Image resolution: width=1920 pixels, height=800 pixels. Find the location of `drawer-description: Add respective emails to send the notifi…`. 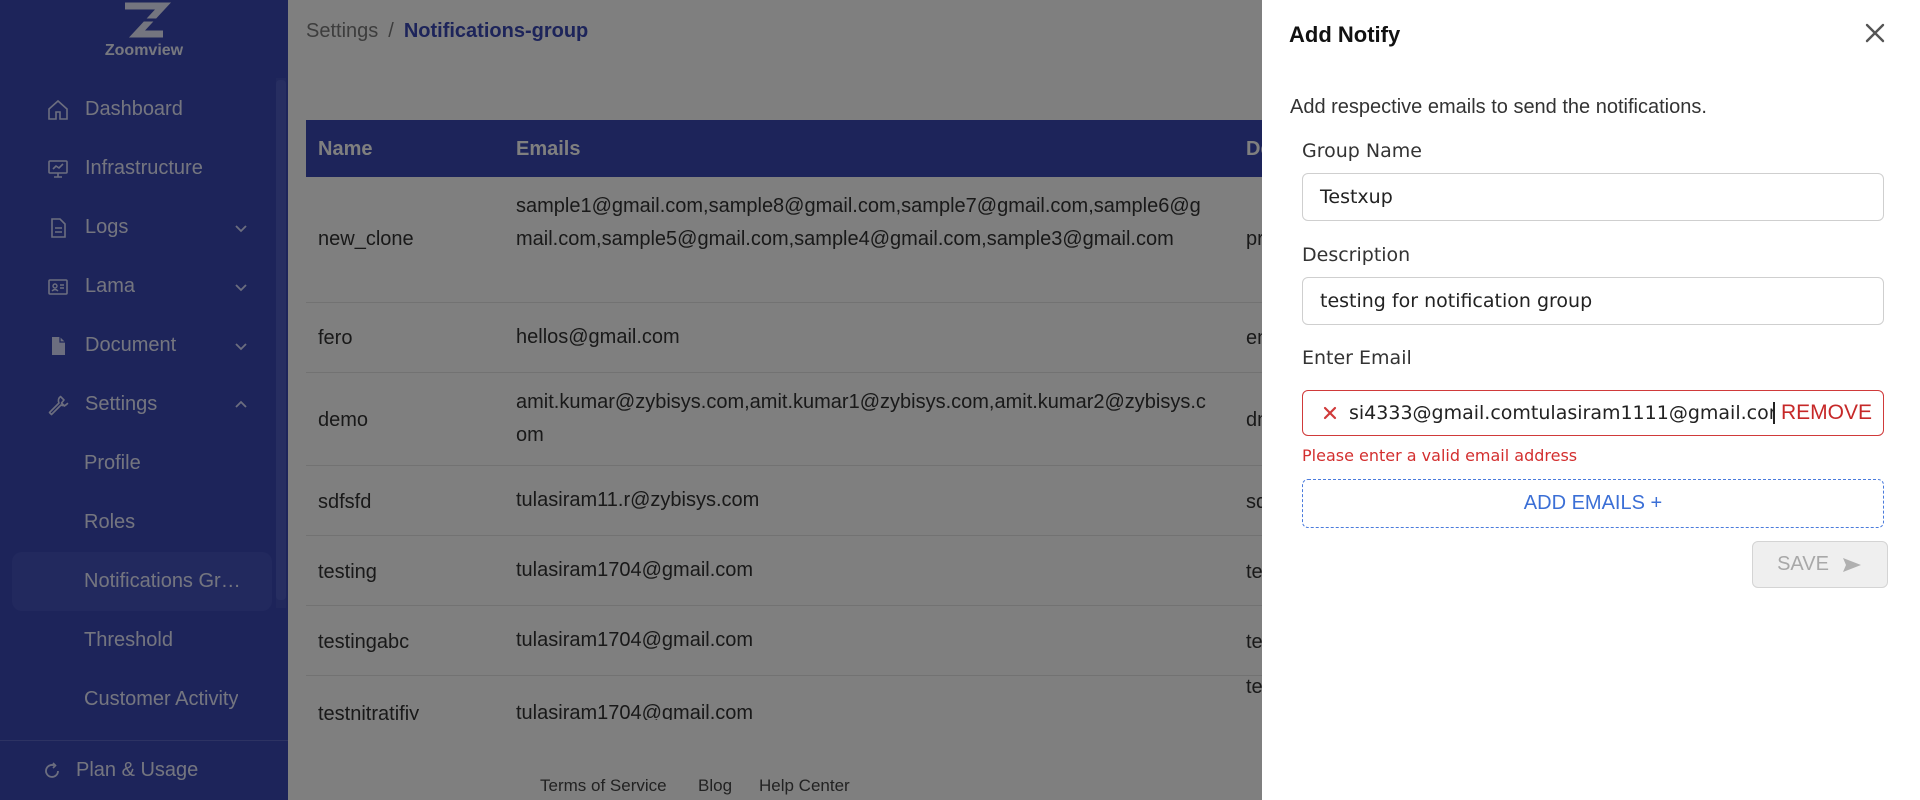

drawer-description: Add respective emails to send the notifi… is located at coordinates (1498, 107).